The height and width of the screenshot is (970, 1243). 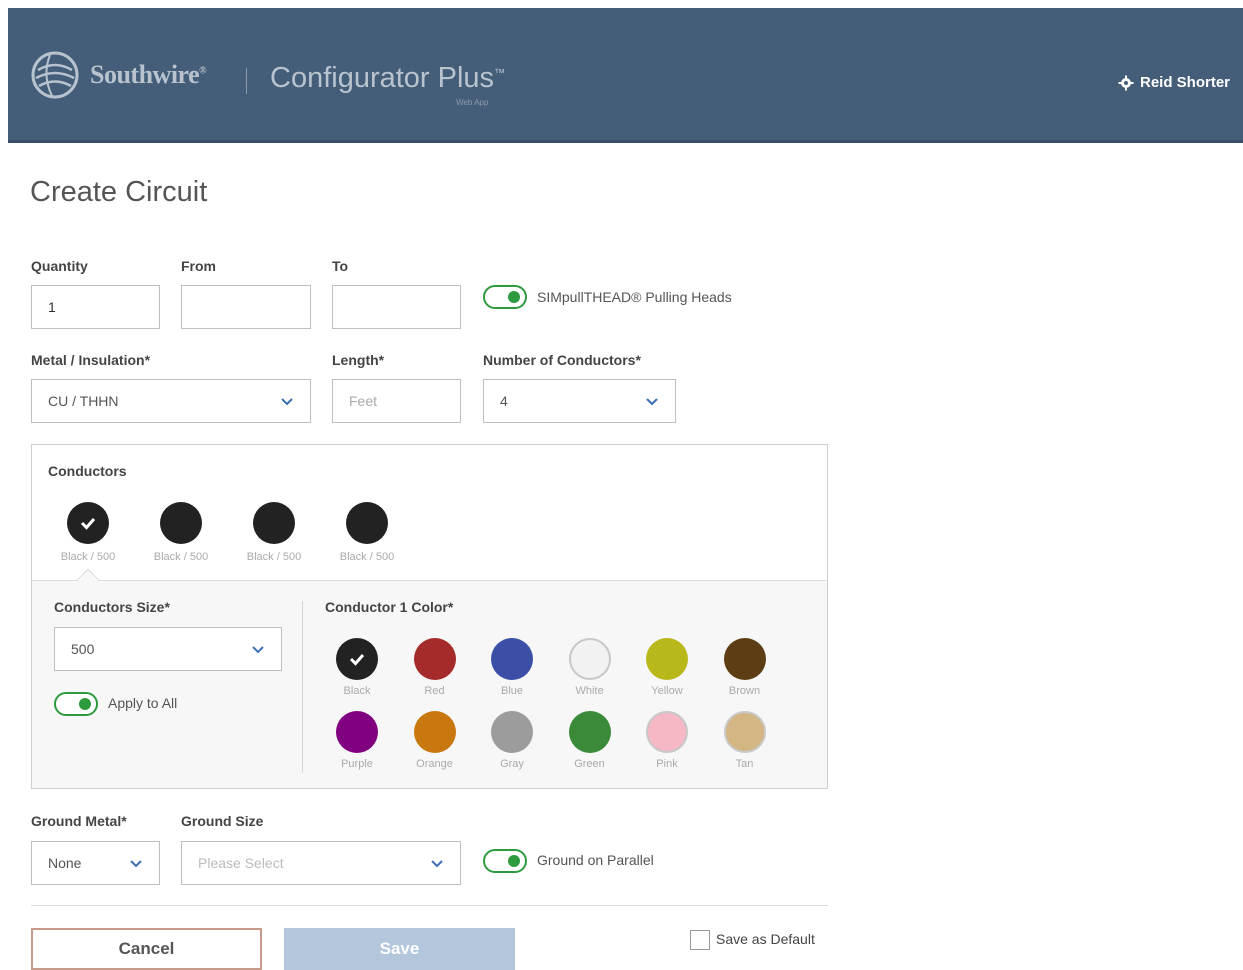 I want to click on conductor-1-swatch, so click(x=88, y=523).